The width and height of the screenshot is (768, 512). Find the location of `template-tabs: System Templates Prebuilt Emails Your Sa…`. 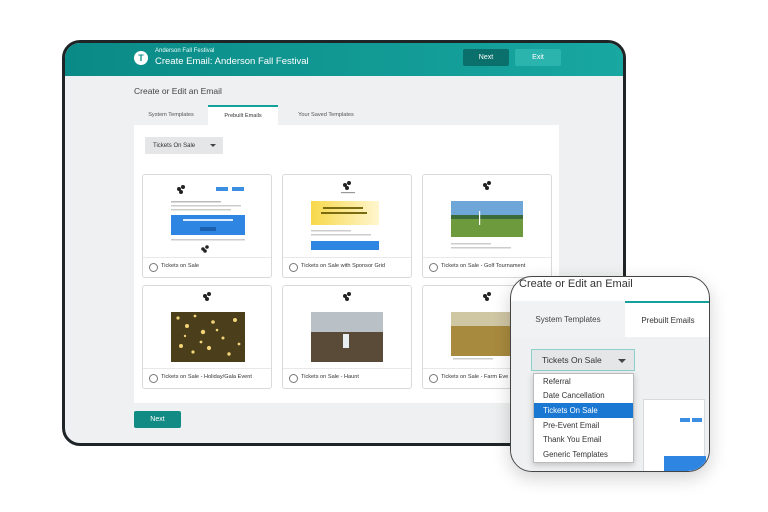

template-tabs: System Templates Prebuilt Emails Your Sa… is located at coordinates (254, 115).